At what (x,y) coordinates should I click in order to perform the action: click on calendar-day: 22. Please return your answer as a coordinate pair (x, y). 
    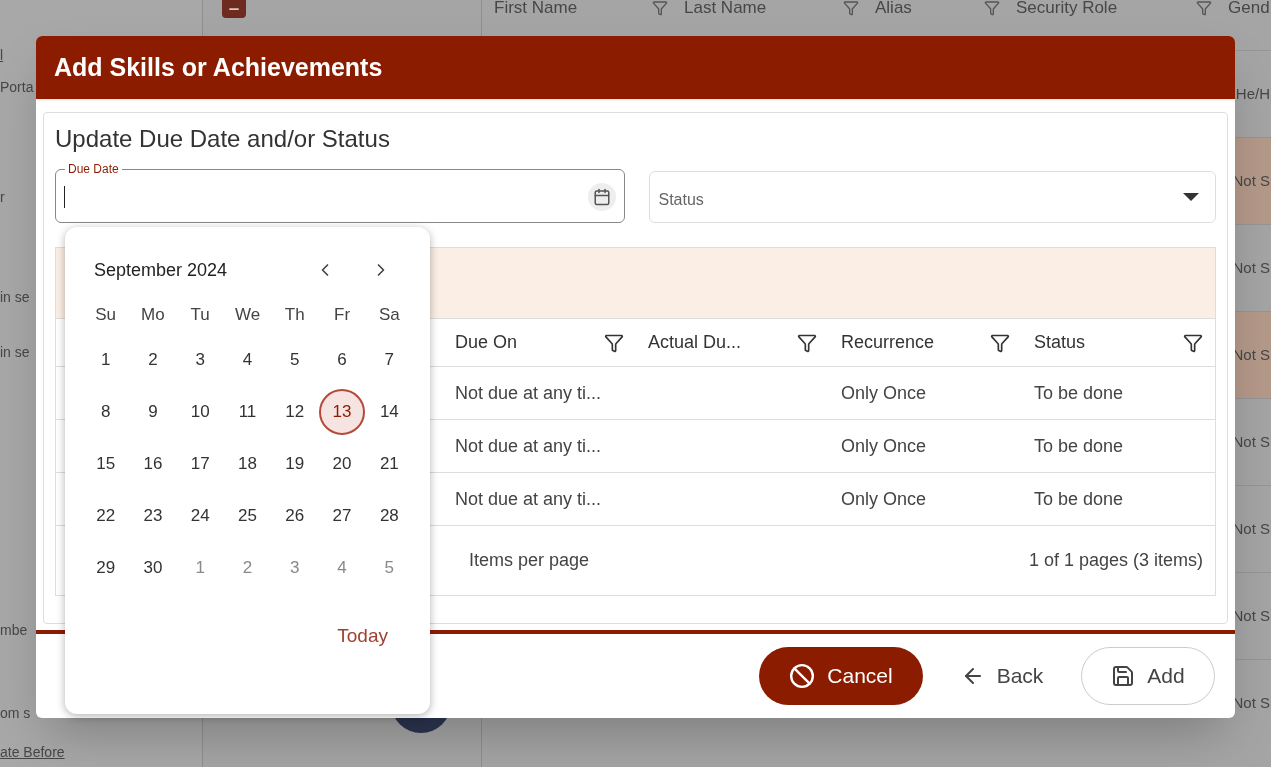
    Looking at the image, I should click on (105, 516).